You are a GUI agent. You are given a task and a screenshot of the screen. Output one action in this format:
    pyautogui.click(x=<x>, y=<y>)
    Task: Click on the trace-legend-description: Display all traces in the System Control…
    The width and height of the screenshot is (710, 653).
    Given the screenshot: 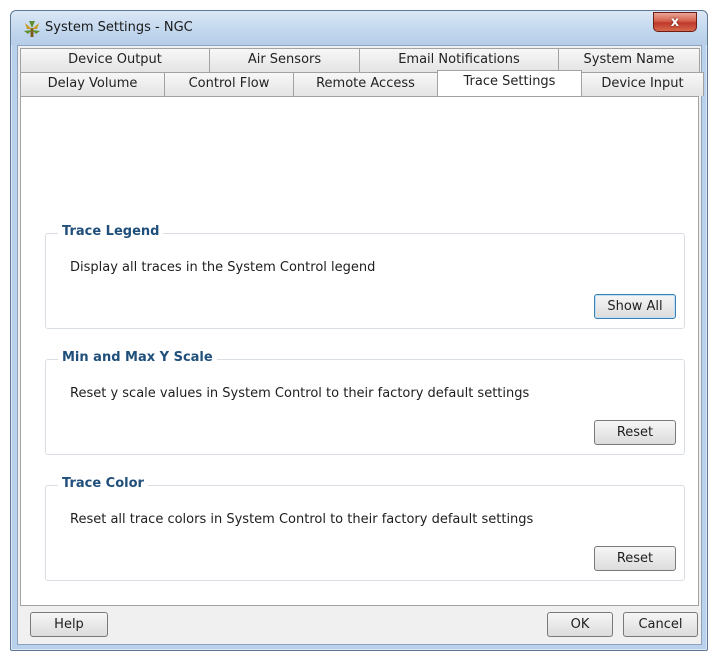 What is the action you would take?
    pyautogui.click(x=223, y=267)
    